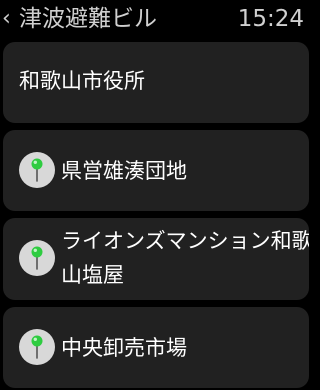 The image size is (320, 390). Describe the element at coordinates (185, 258) in the screenshot. I see `list-item-label: ライオンズマンション和歌山塩屋` at that location.